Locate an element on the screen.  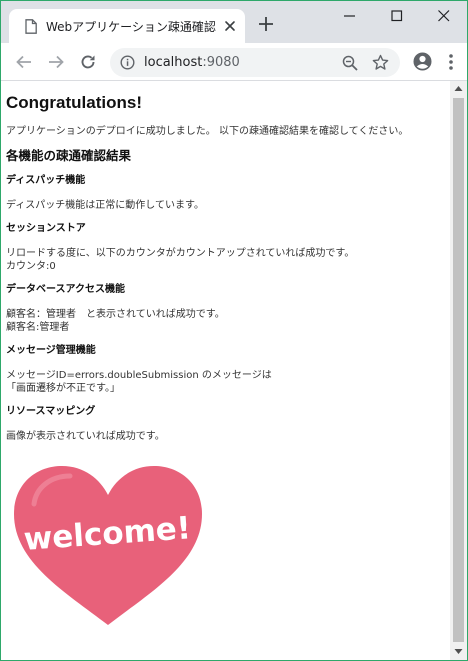
section-line: ディスパッチ機能は正常に動作しています。 is located at coordinates (105, 205).